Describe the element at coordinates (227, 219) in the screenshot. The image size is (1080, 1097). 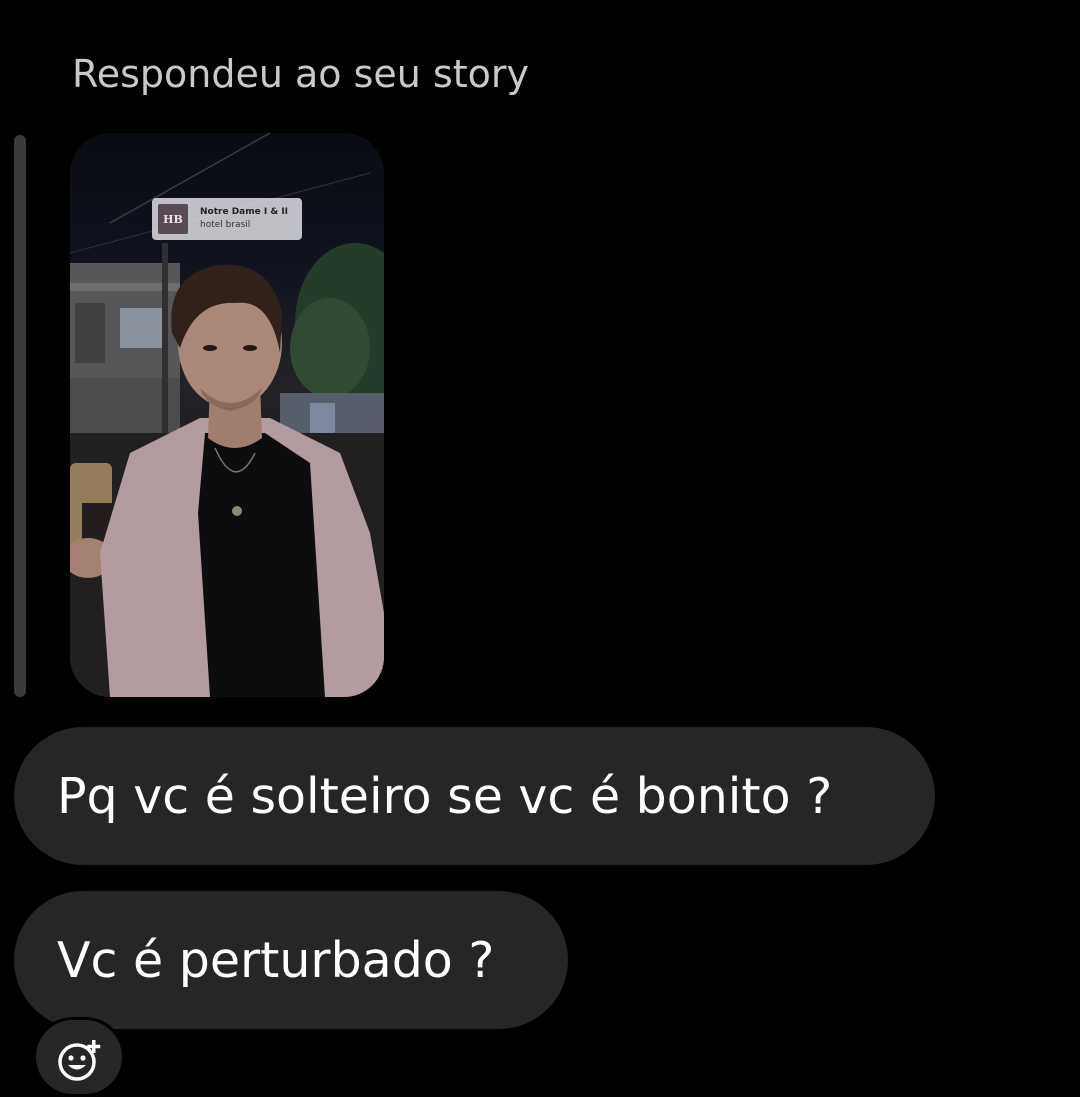
I see `music-sticker: HB Notre Dame I & II hotel brasil` at that location.